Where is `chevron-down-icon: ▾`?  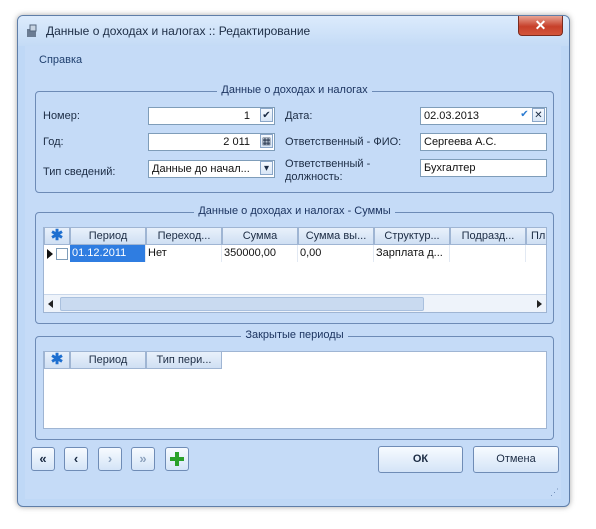
chevron-down-icon: ▾ is located at coordinates (266, 168).